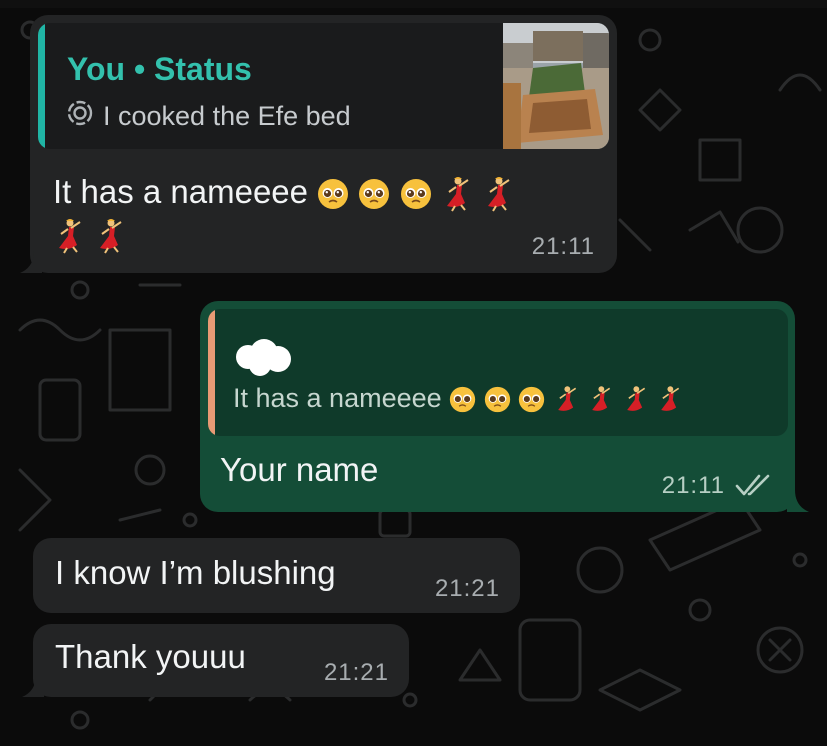  I want to click on message-incoming: I know I’m blushing 21:21, so click(276, 575).